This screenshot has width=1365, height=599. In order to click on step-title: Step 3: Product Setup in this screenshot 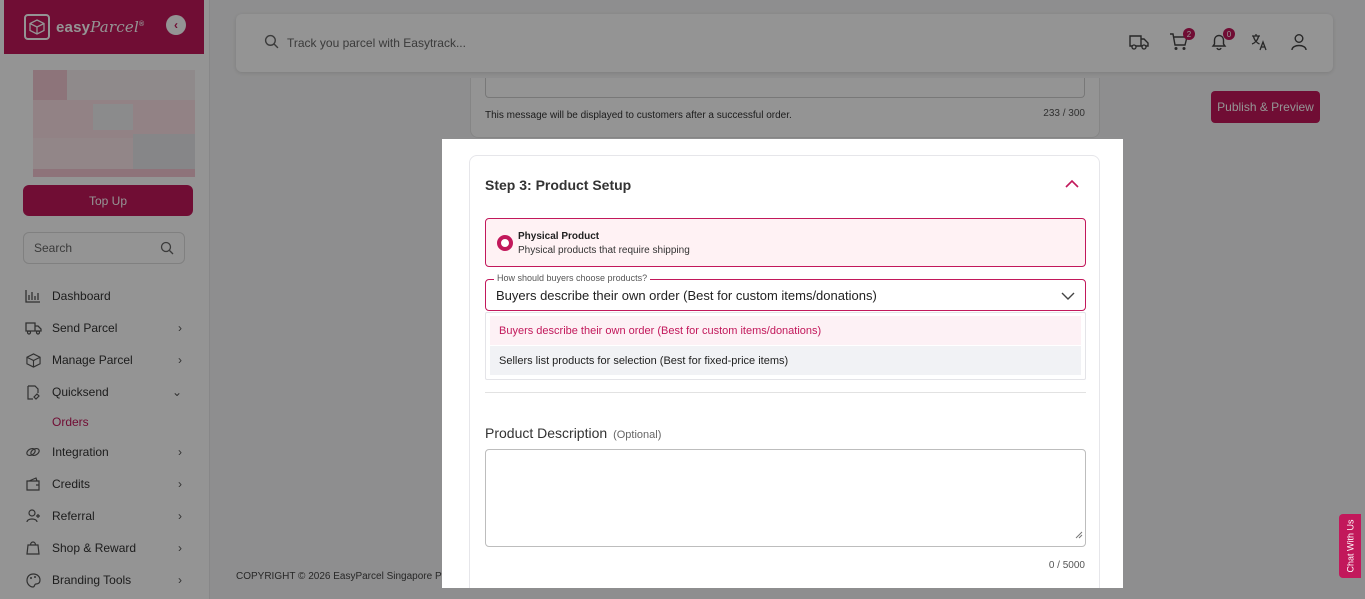, I will do `click(558, 185)`.